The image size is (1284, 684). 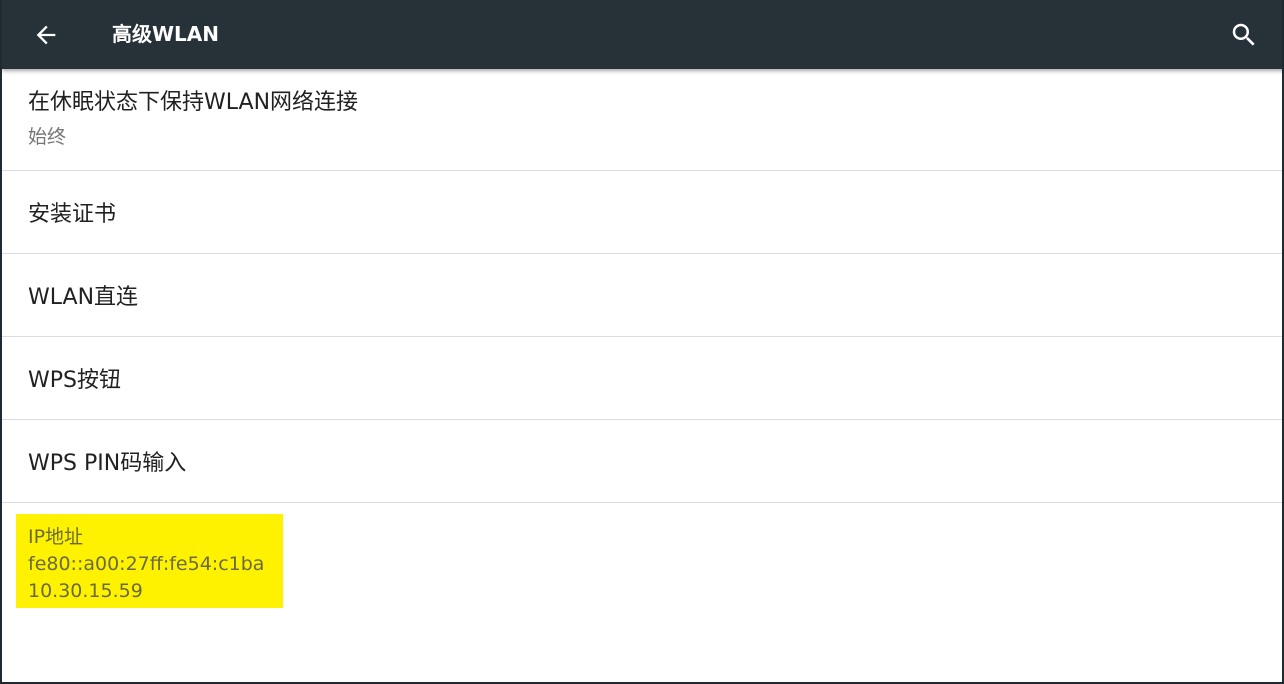 What do you see at coordinates (642, 295) in the screenshot?
I see `setting-wifi-direct: WLAN直连` at bounding box center [642, 295].